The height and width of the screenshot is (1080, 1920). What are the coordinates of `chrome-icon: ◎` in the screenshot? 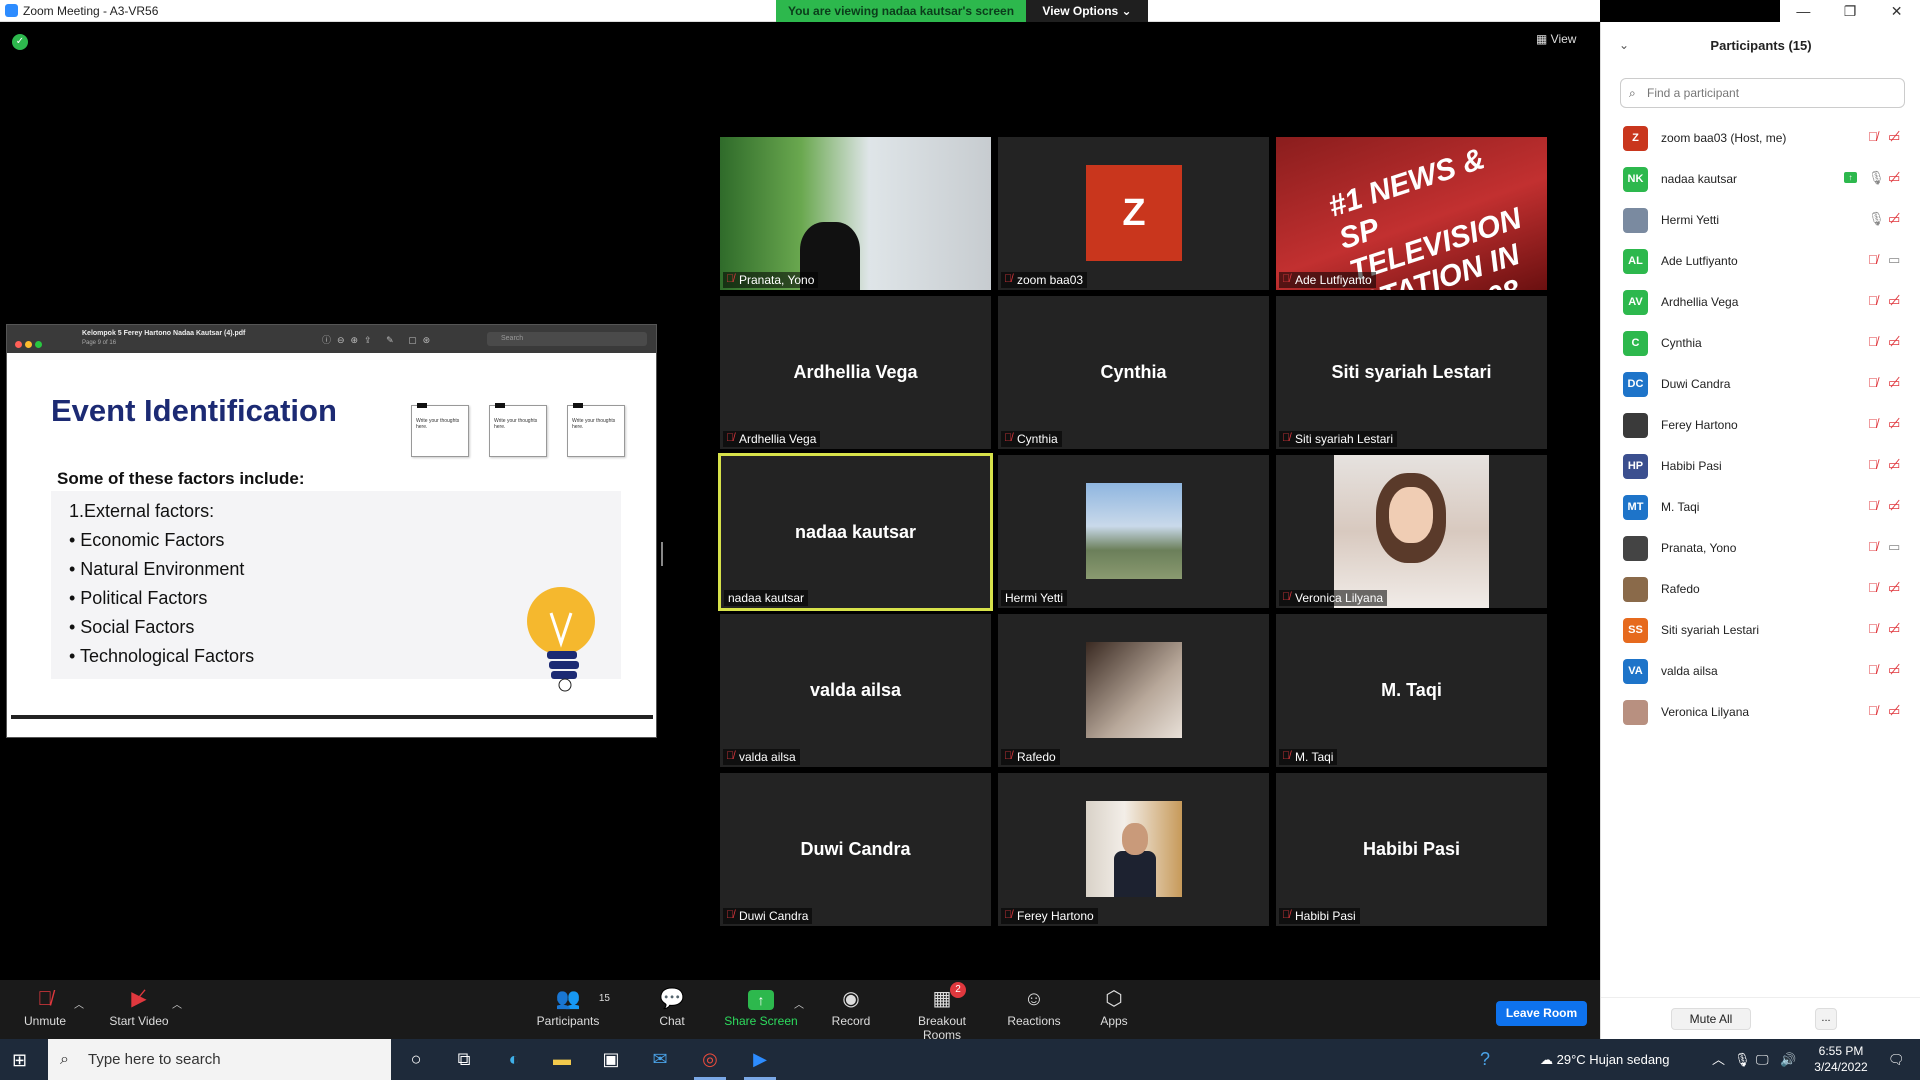 It's located at (710, 1059).